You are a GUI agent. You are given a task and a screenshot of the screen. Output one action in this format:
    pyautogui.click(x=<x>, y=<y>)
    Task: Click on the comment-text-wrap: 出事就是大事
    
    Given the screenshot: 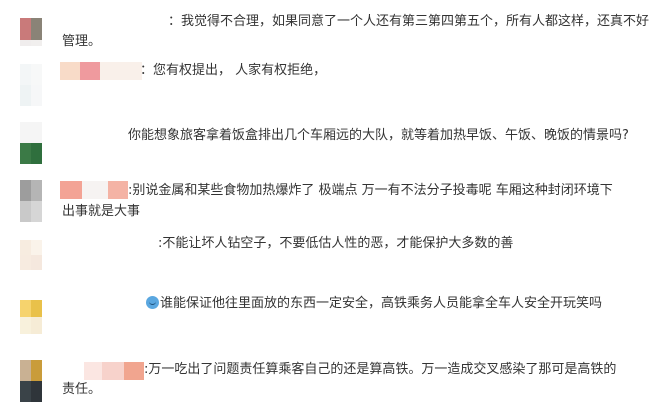 What is the action you would take?
    pyautogui.click(x=101, y=212)
    